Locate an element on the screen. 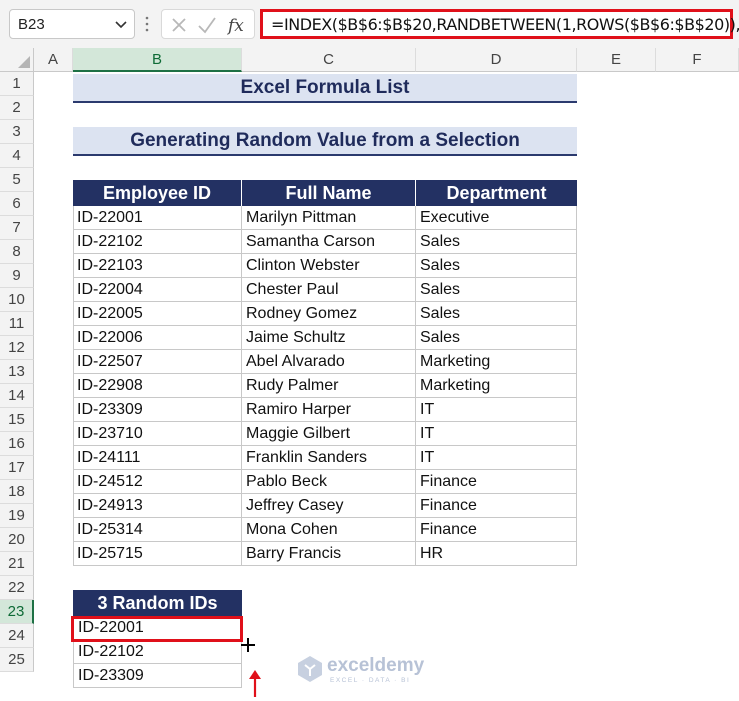  employee-id-cell: ID-23309 is located at coordinates (157, 410).